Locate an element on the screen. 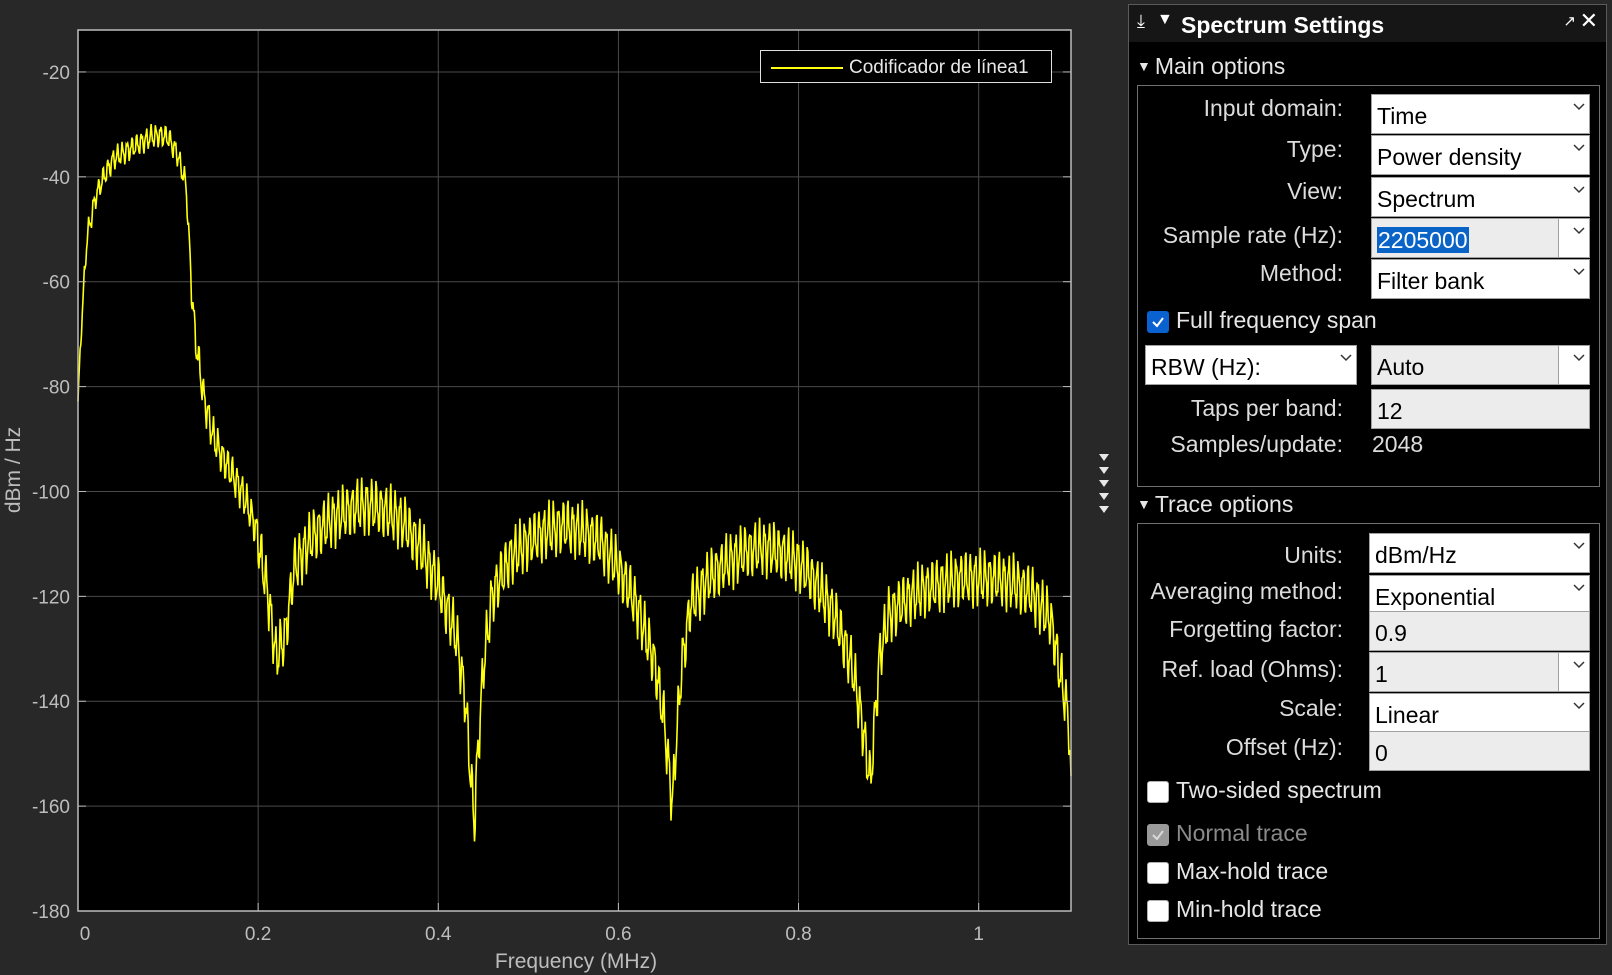  min-hold-trace-label: Min-hold trace is located at coordinates (1249, 909).